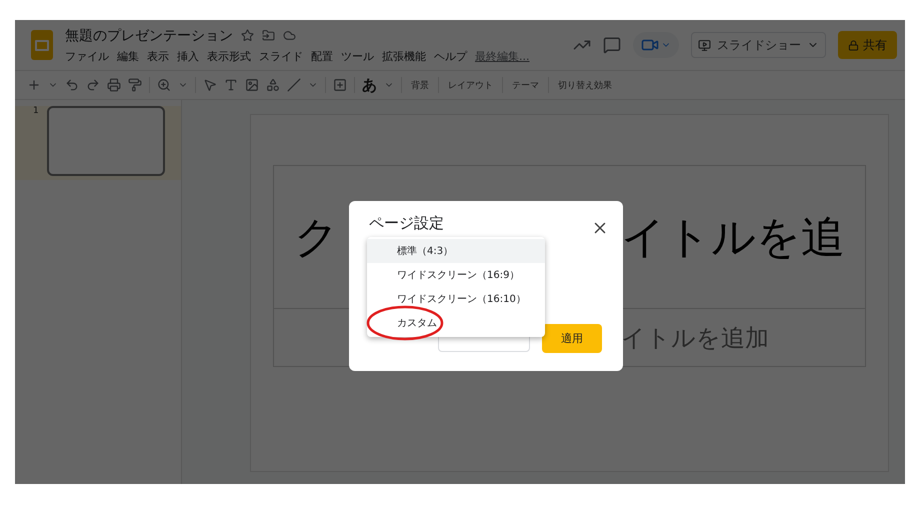 Image resolution: width=919 pixels, height=514 pixels. What do you see at coordinates (294, 85) in the screenshot?
I see `line-icon` at bounding box center [294, 85].